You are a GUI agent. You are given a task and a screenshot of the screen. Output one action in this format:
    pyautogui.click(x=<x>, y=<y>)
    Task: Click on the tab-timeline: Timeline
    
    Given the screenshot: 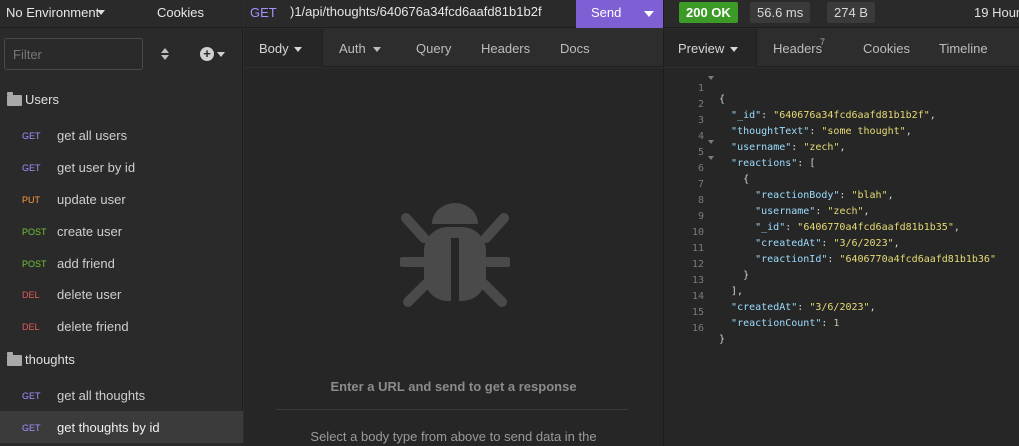 What is the action you would take?
    pyautogui.click(x=963, y=48)
    